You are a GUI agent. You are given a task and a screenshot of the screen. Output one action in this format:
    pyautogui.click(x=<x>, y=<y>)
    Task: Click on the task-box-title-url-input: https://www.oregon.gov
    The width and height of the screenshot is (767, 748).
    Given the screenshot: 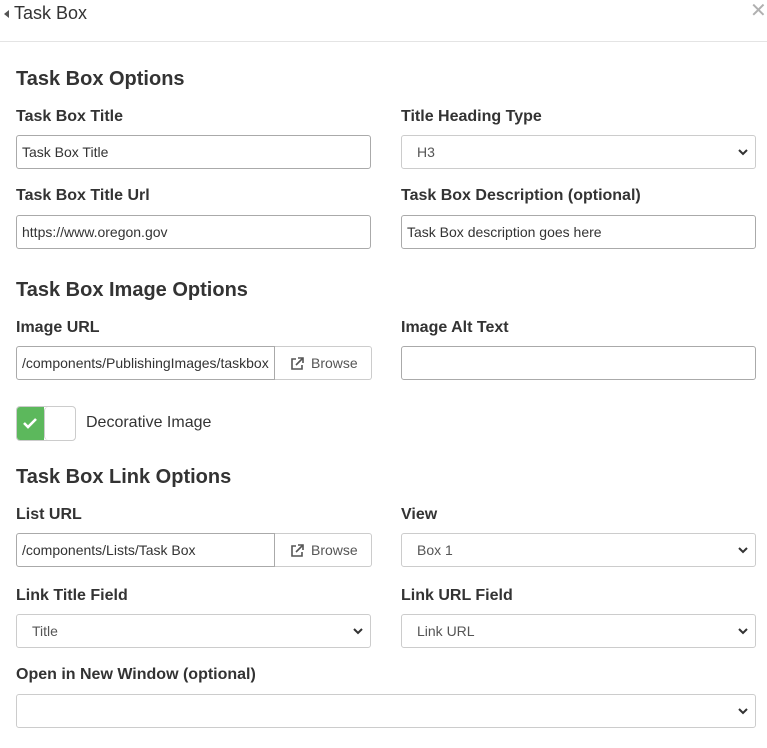 What is the action you would take?
    pyautogui.click(x=193, y=232)
    